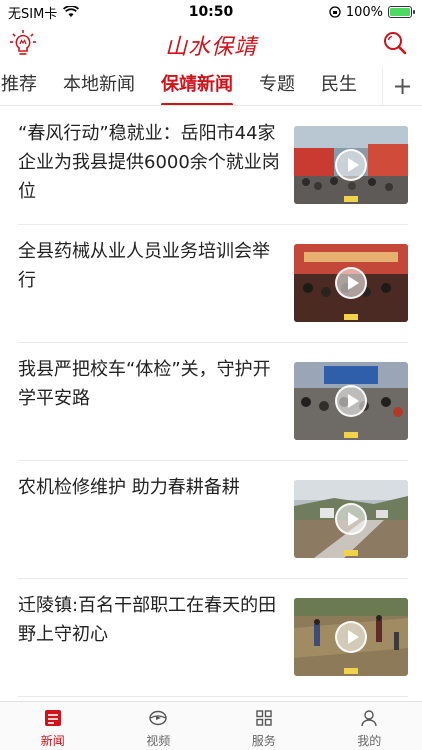 The height and width of the screenshot is (750, 422). What do you see at coordinates (369, 741) in the screenshot?
I see `tabbar-label: 我的` at bounding box center [369, 741].